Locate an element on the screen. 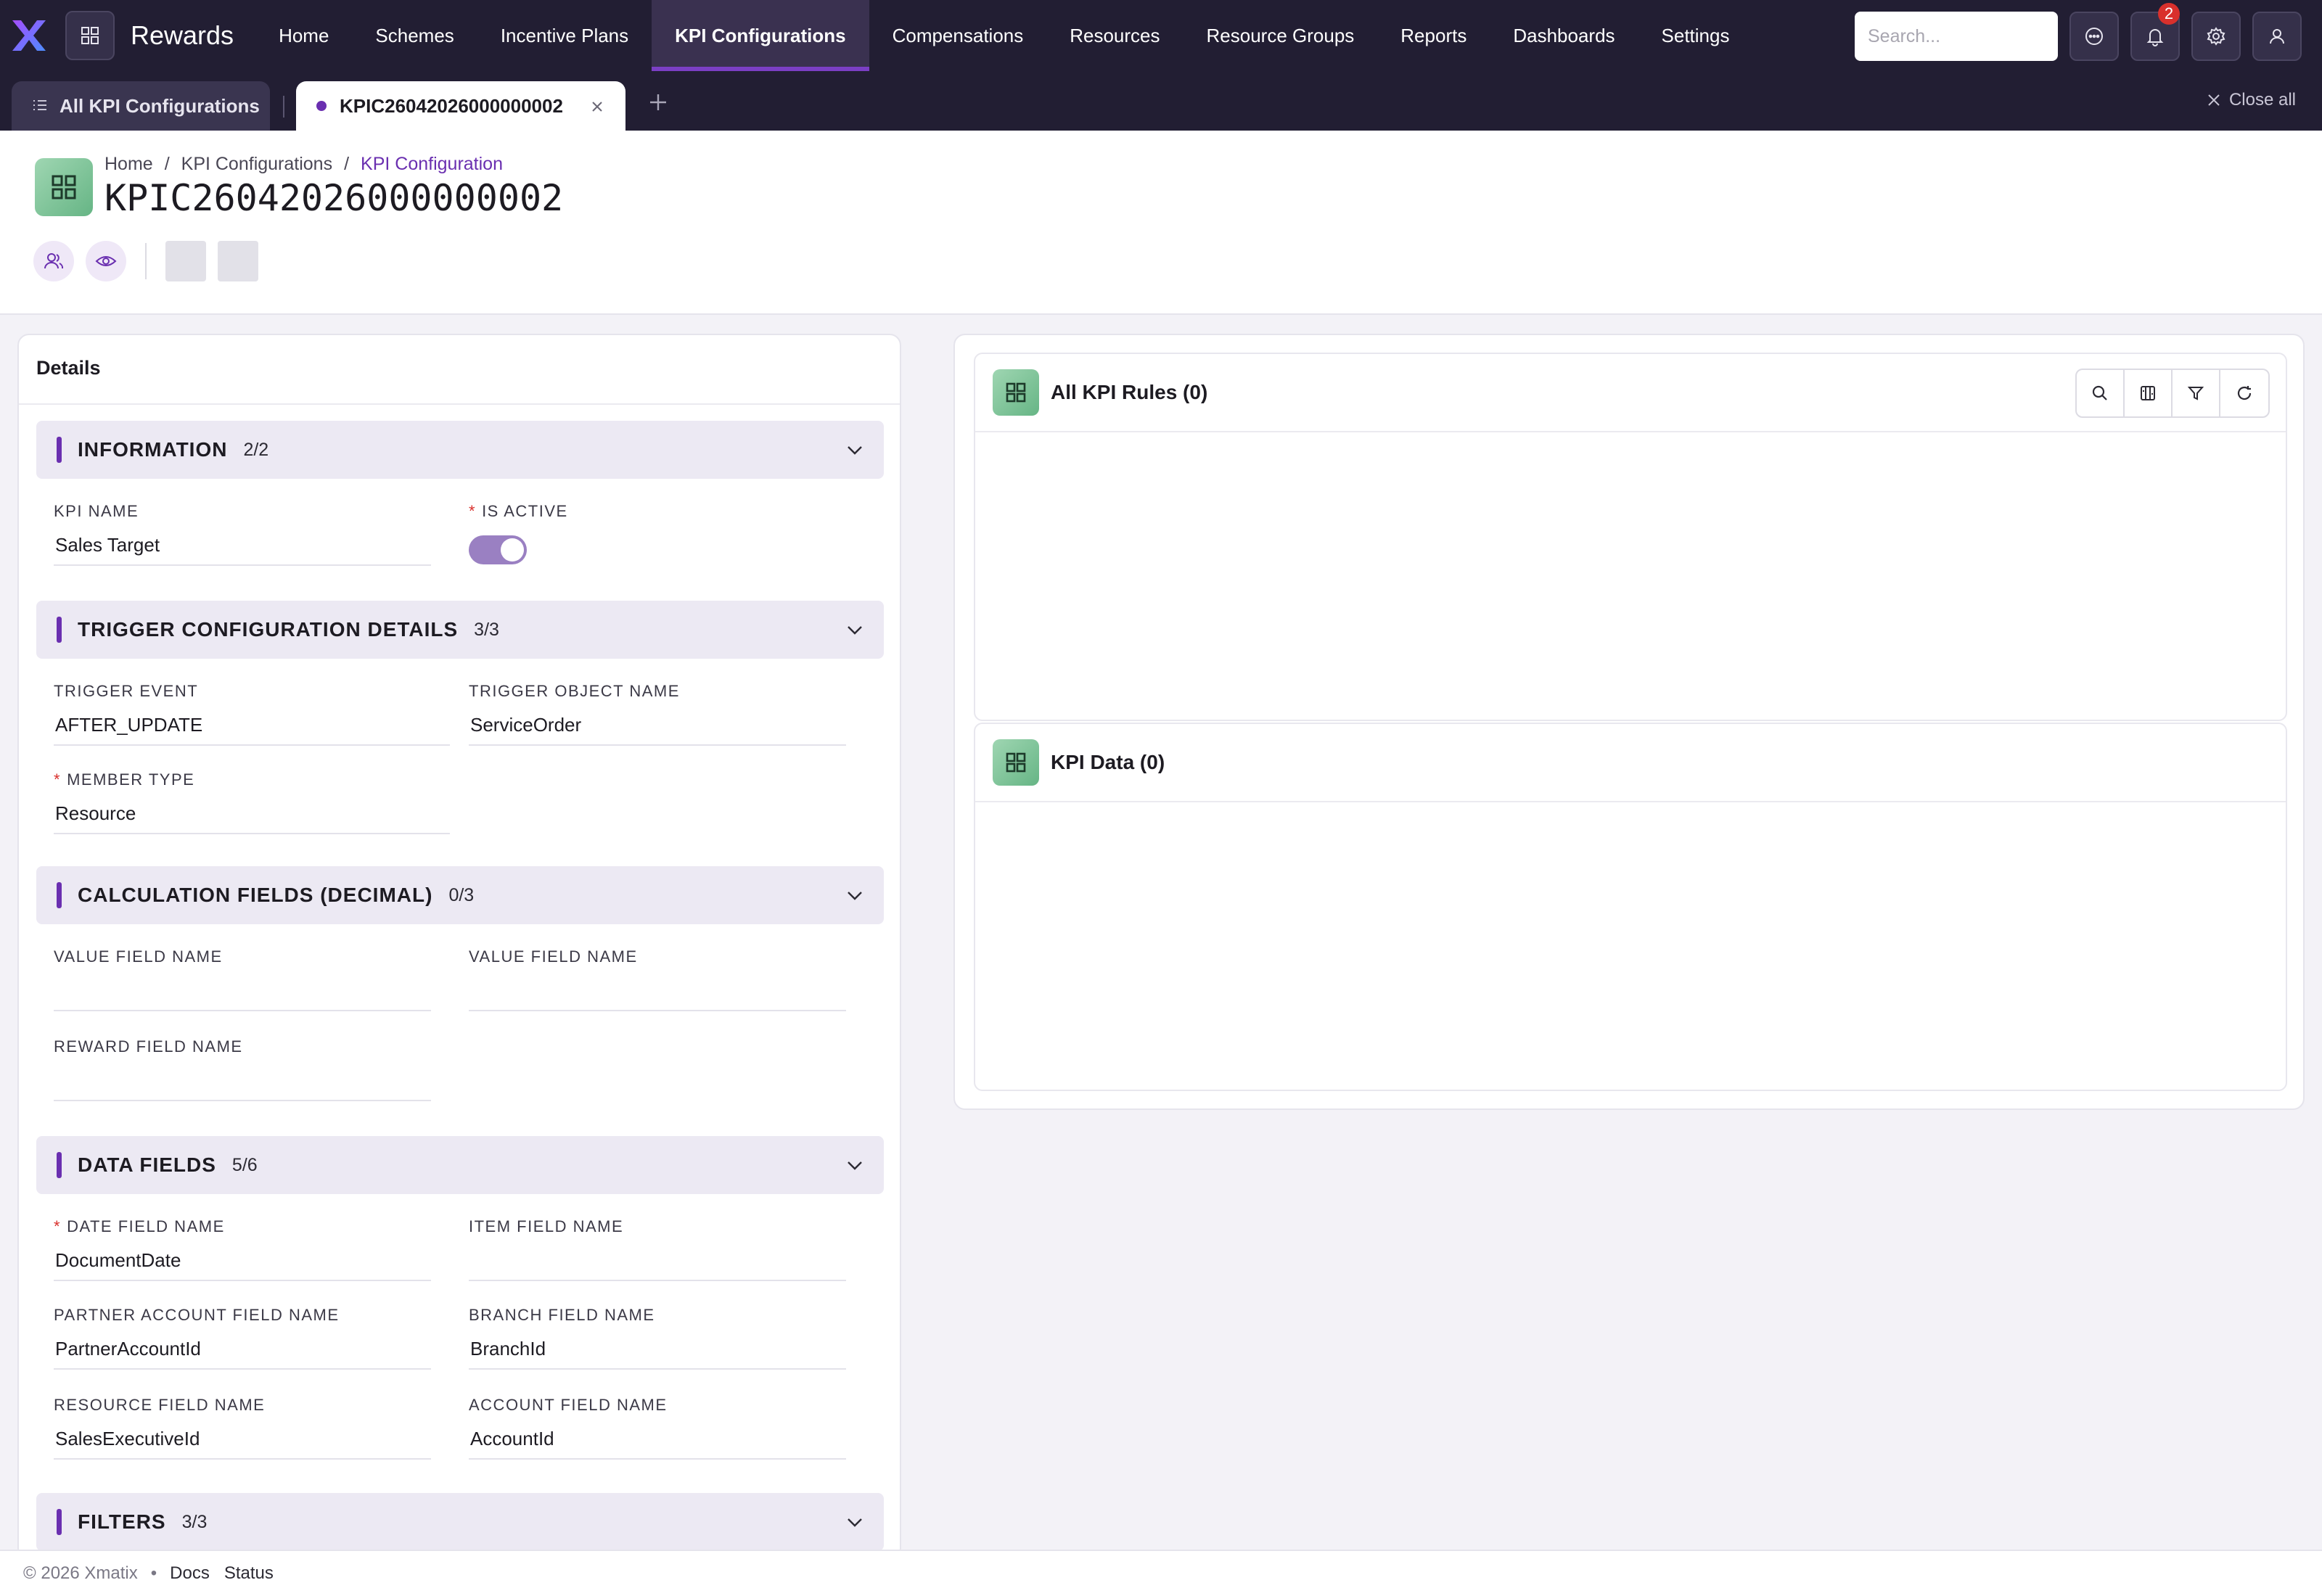 The width and height of the screenshot is (2322, 1596). chat-icon is located at coordinates (2094, 36).